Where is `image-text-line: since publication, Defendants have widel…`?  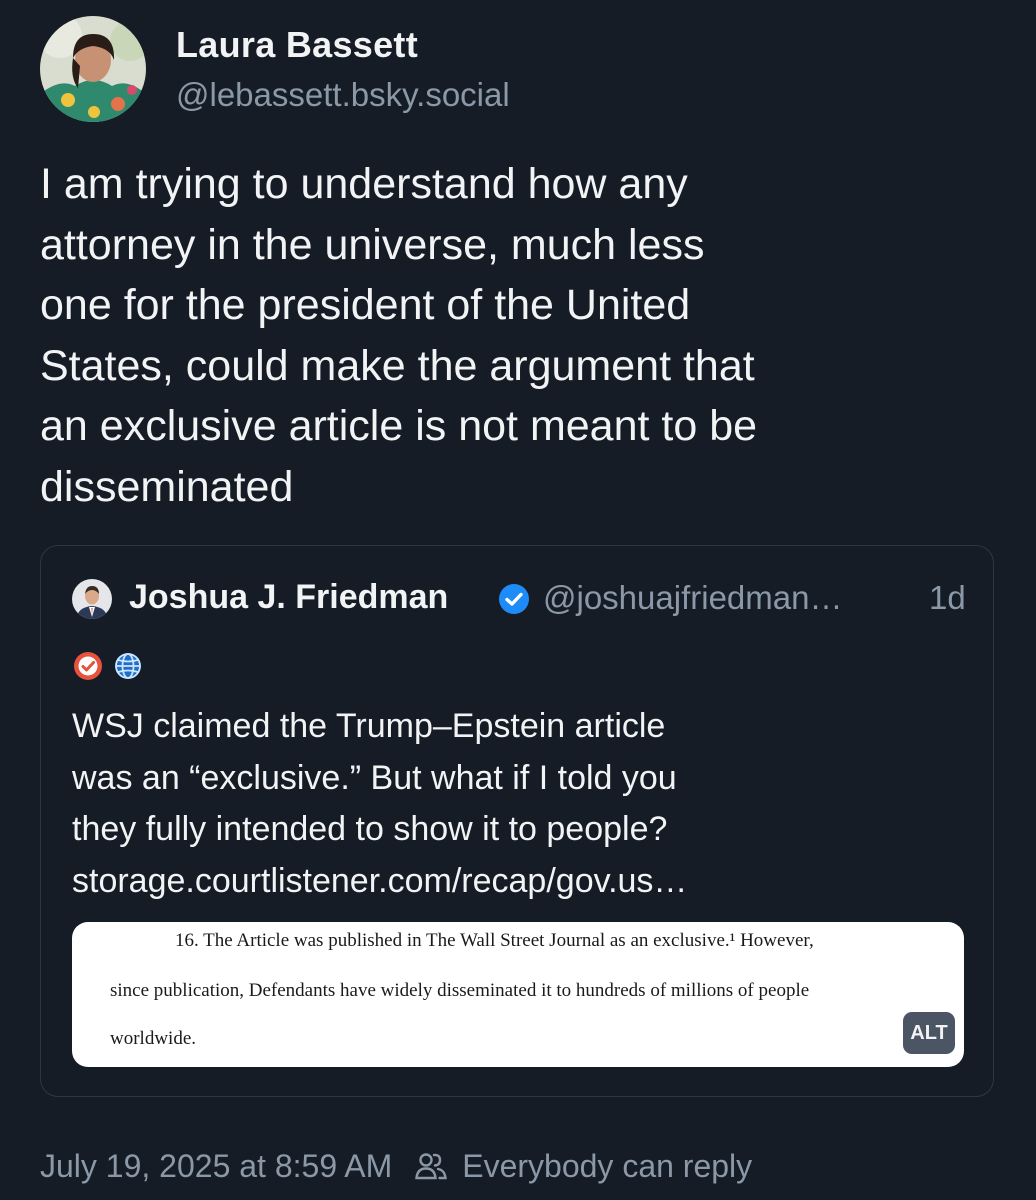
image-text-line: since publication, Defendants have widel… is located at coordinates (460, 990).